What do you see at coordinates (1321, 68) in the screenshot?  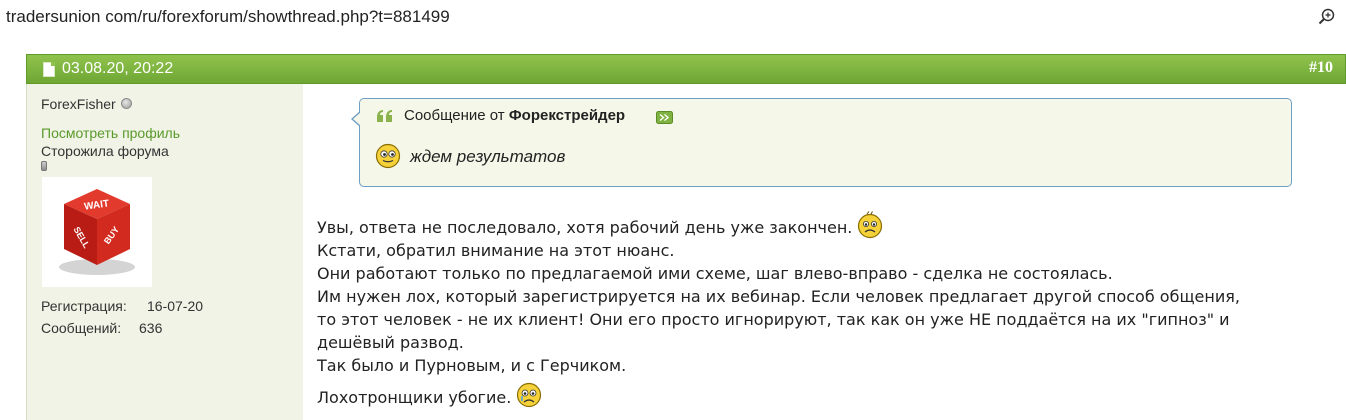 I see `post-number-link: #10` at bounding box center [1321, 68].